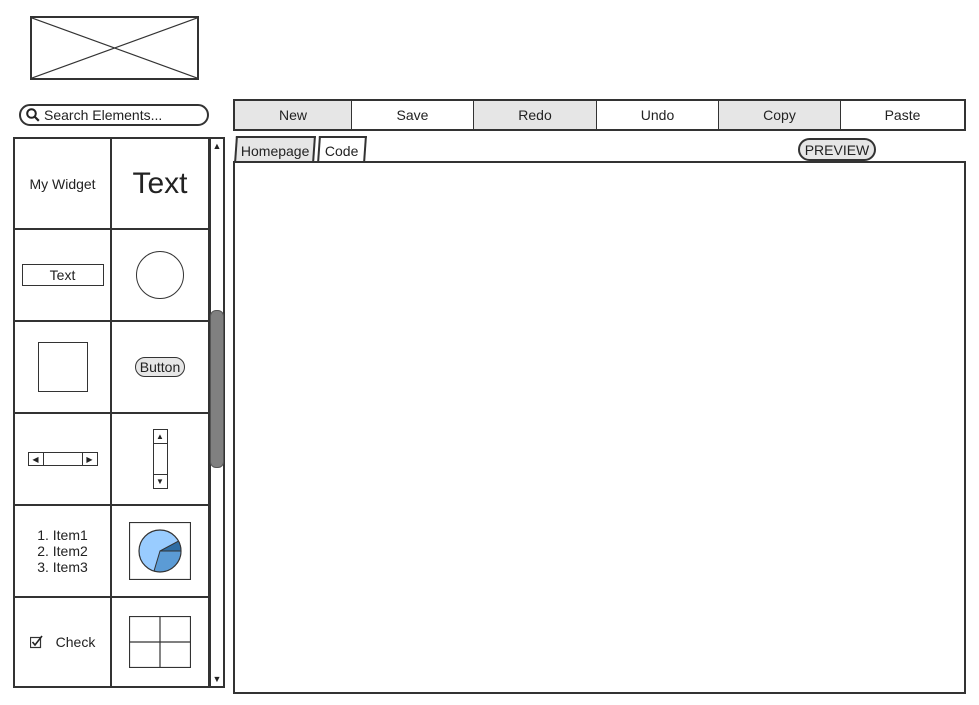 This screenshot has height=705, width=979. I want to click on palette-item-pie-chart, so click(160, 551).